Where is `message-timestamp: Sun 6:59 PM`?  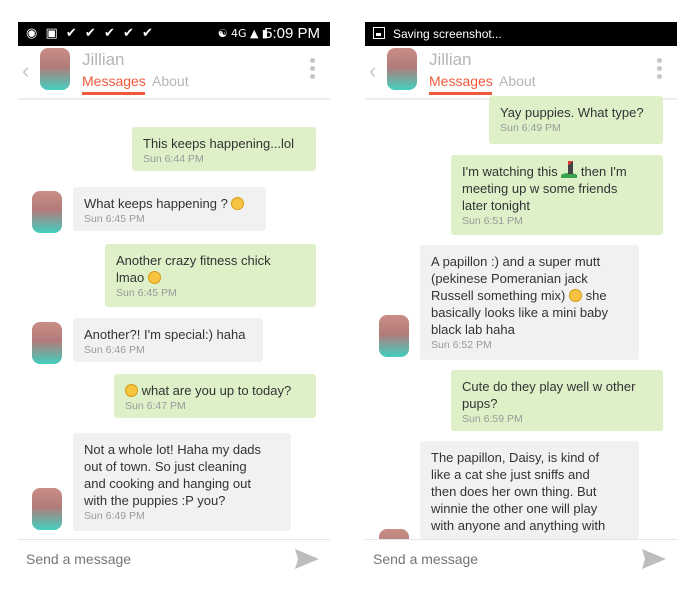
message-timestamp: Sun 6:59 PM is located at coordinates (492, 419).